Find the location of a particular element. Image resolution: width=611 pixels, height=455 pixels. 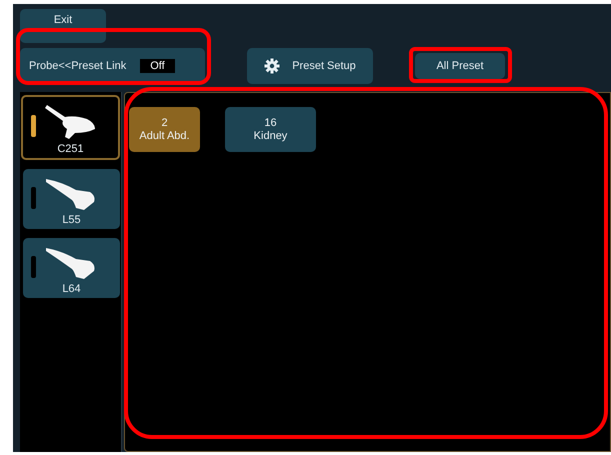

link-label: Probe<<Preset Link is located at coordinates (77, 66).